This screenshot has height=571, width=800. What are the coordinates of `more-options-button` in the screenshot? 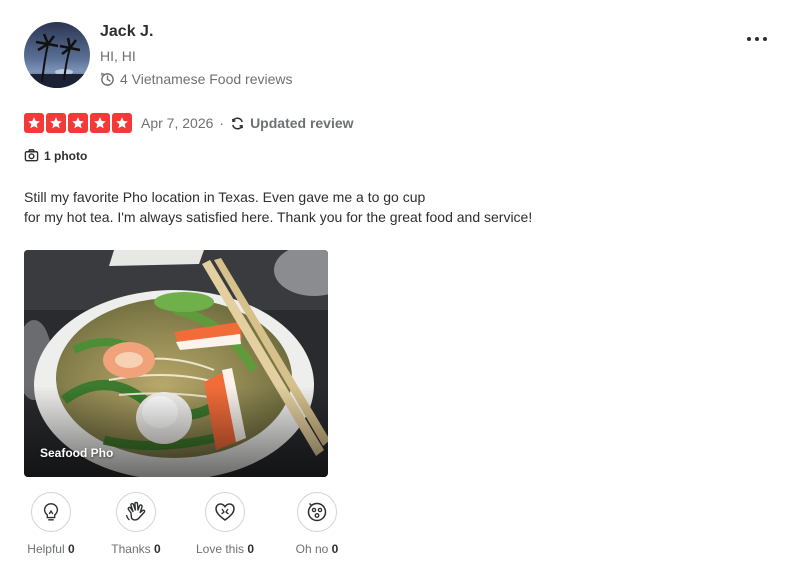 It's located at (757, 39).